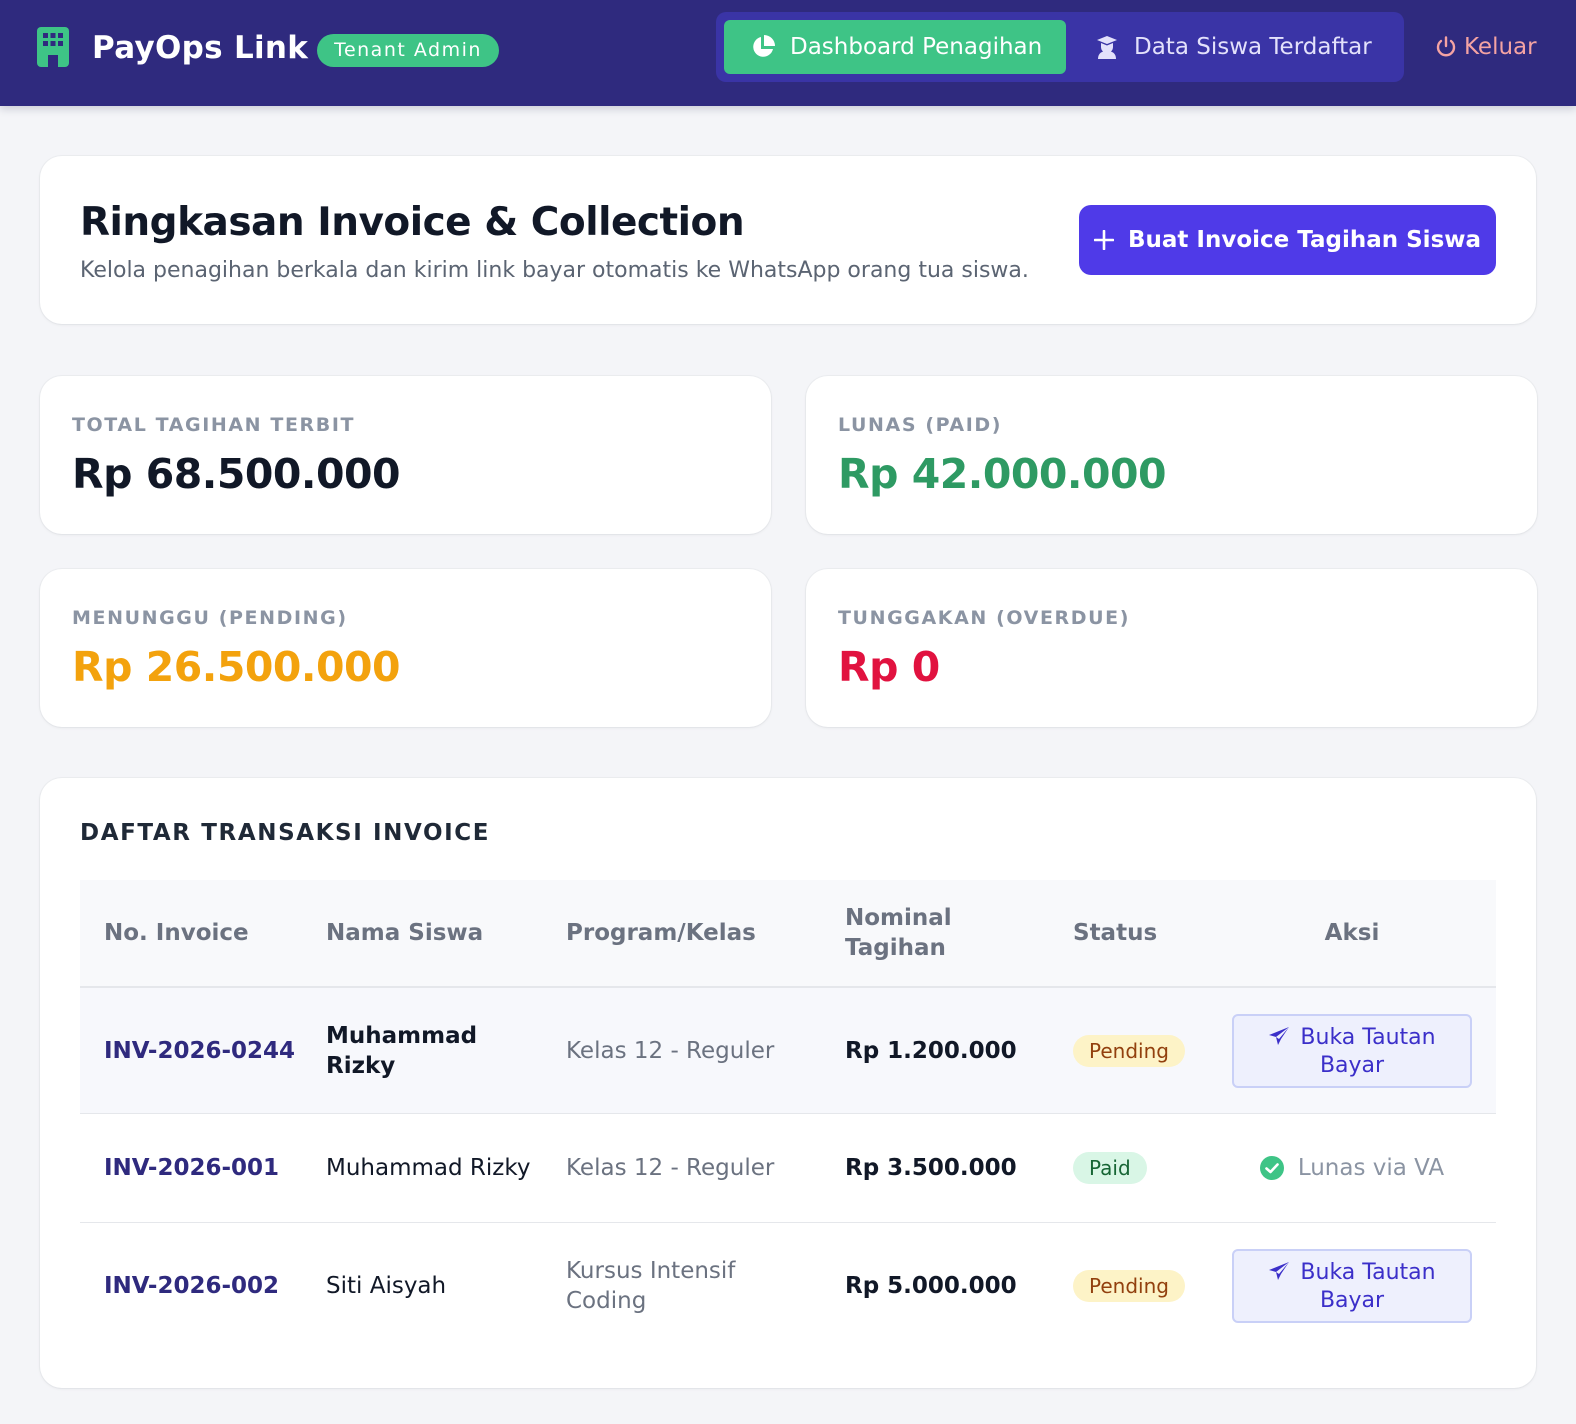 The width and height of the screenshot is (1576, 1424). I want to click on column-header-invoice: No. Invoice, so click(176, 933).